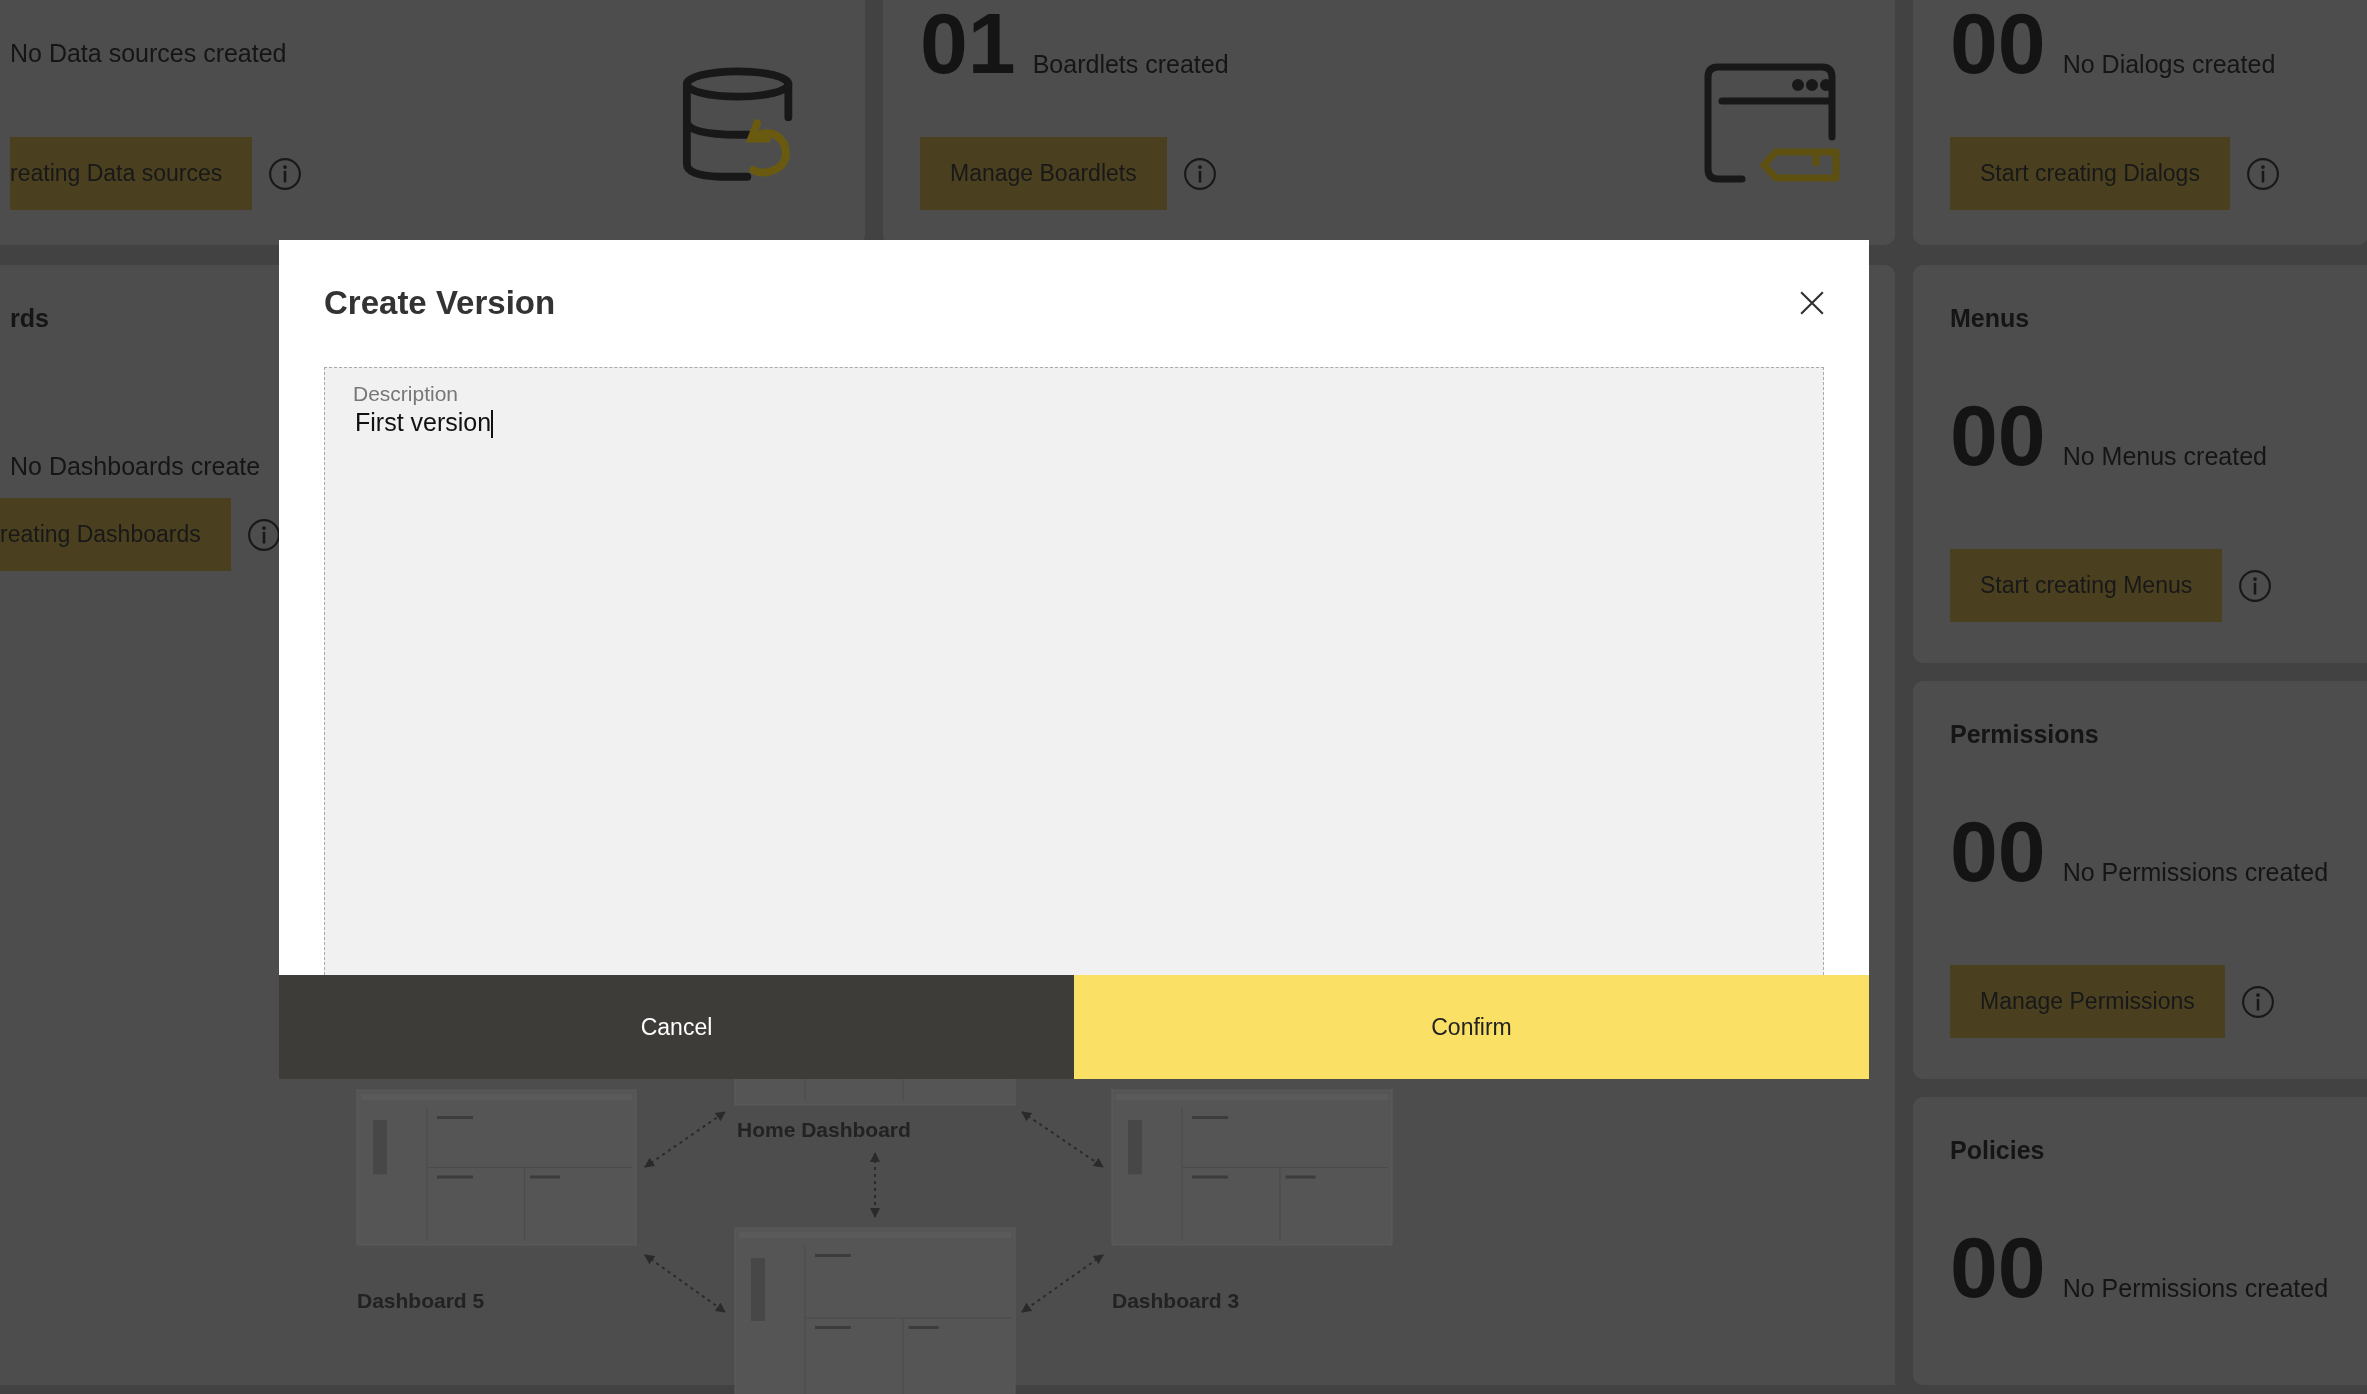  I want to click on summary-text: No Dialogs created, so click(2169, 64).